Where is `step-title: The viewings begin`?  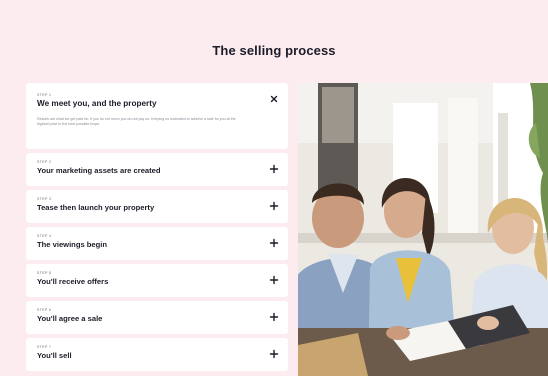
step-title: The viewings begin is located at coordinates (72, 244).